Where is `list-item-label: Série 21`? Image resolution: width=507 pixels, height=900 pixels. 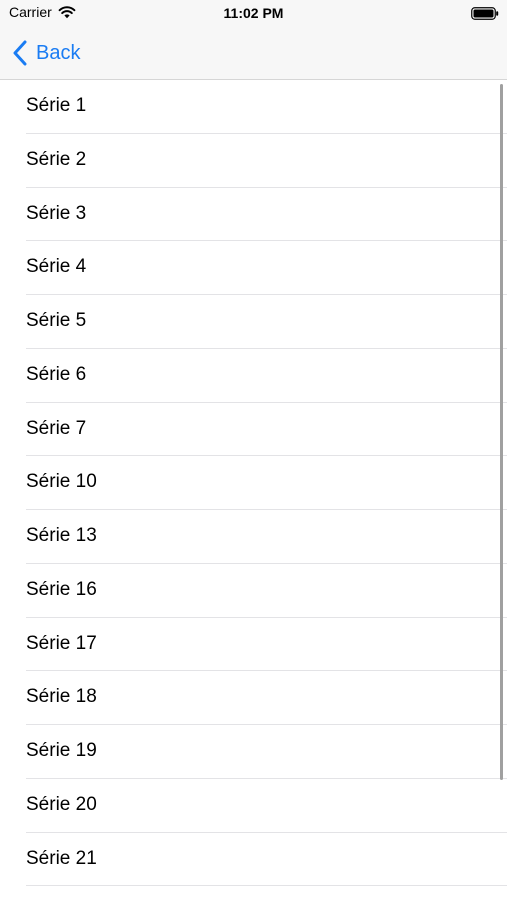 list-item-label: Série 21 is located at coordinates (61, 858).